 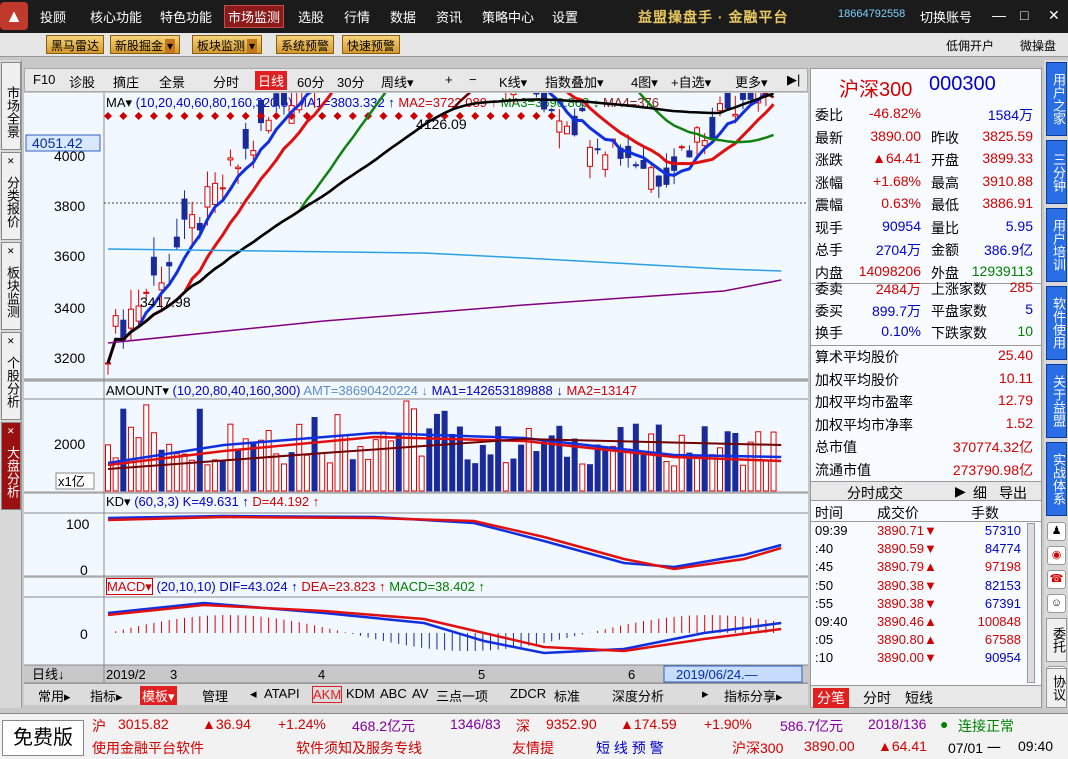 I want to click on f10-button: F10, so click(x=44, y=79).